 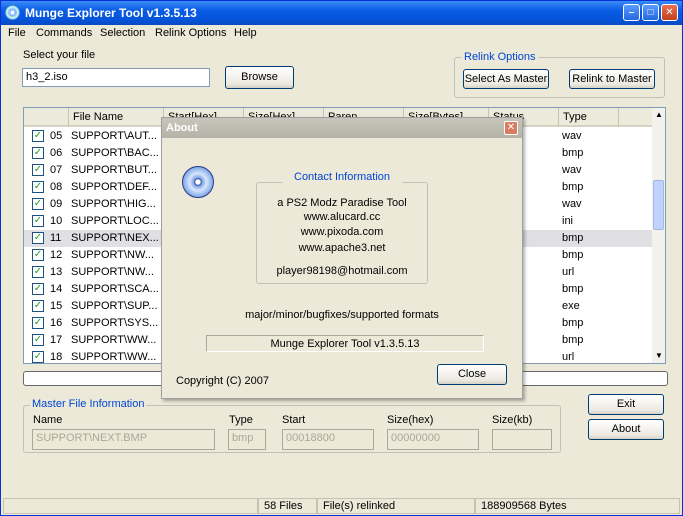 I want to click on row-number: 08, so click(x=56, y=187).